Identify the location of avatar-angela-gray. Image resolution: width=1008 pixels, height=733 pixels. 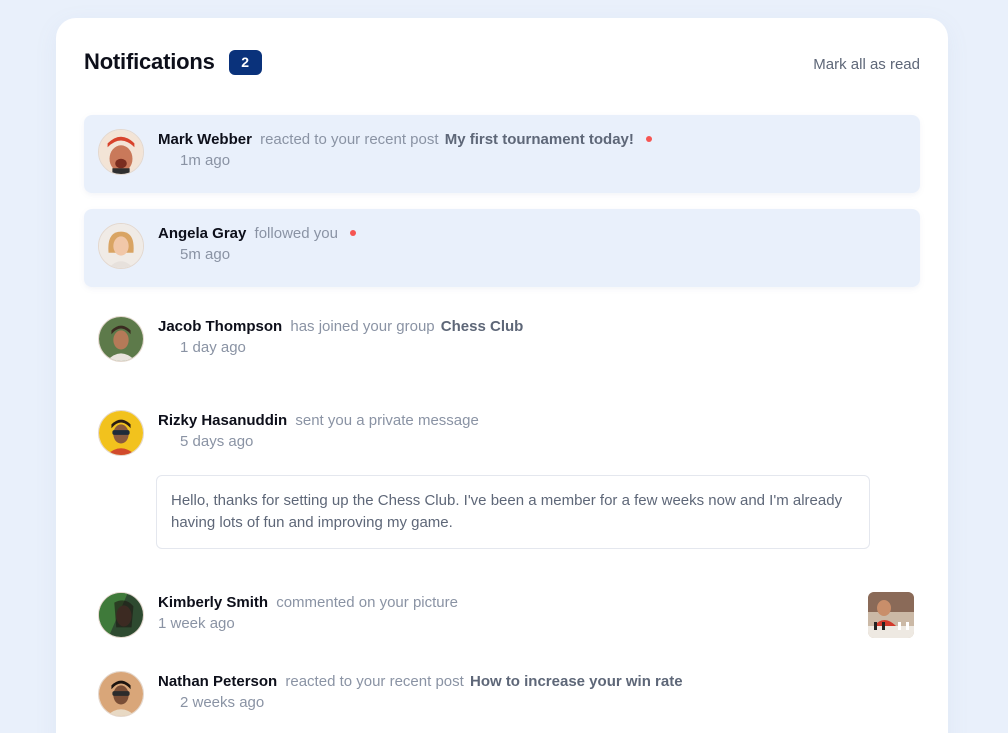
(121, 246).